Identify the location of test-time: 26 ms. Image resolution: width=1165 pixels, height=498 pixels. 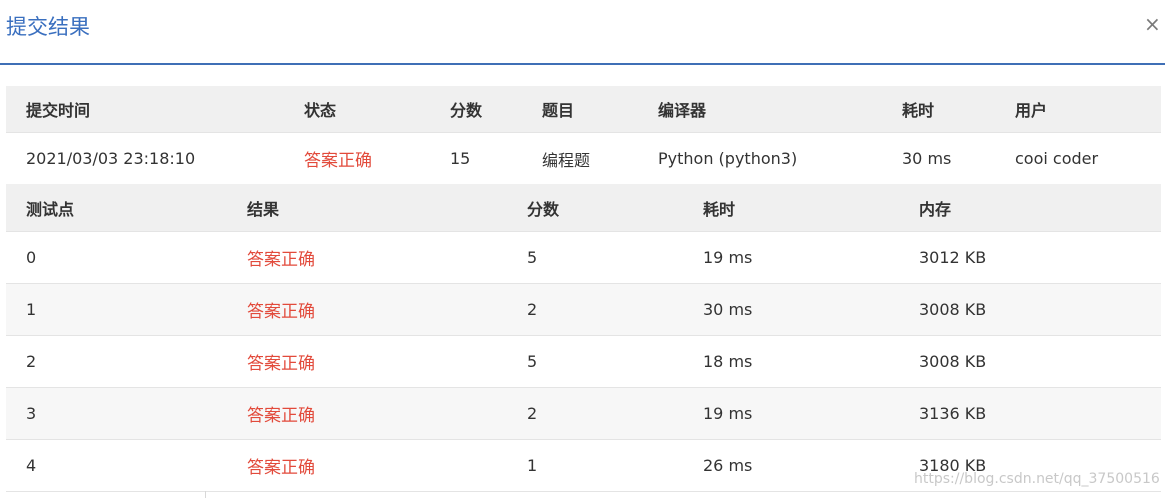
(728, 465).